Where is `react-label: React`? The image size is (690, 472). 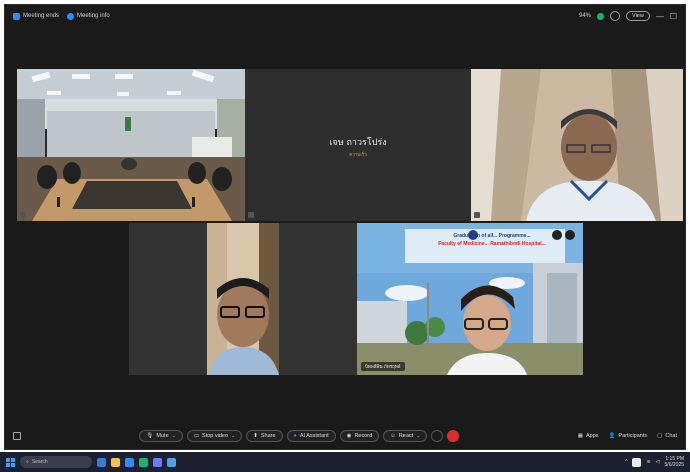
react-label: React is located at coordinates (406, 436).